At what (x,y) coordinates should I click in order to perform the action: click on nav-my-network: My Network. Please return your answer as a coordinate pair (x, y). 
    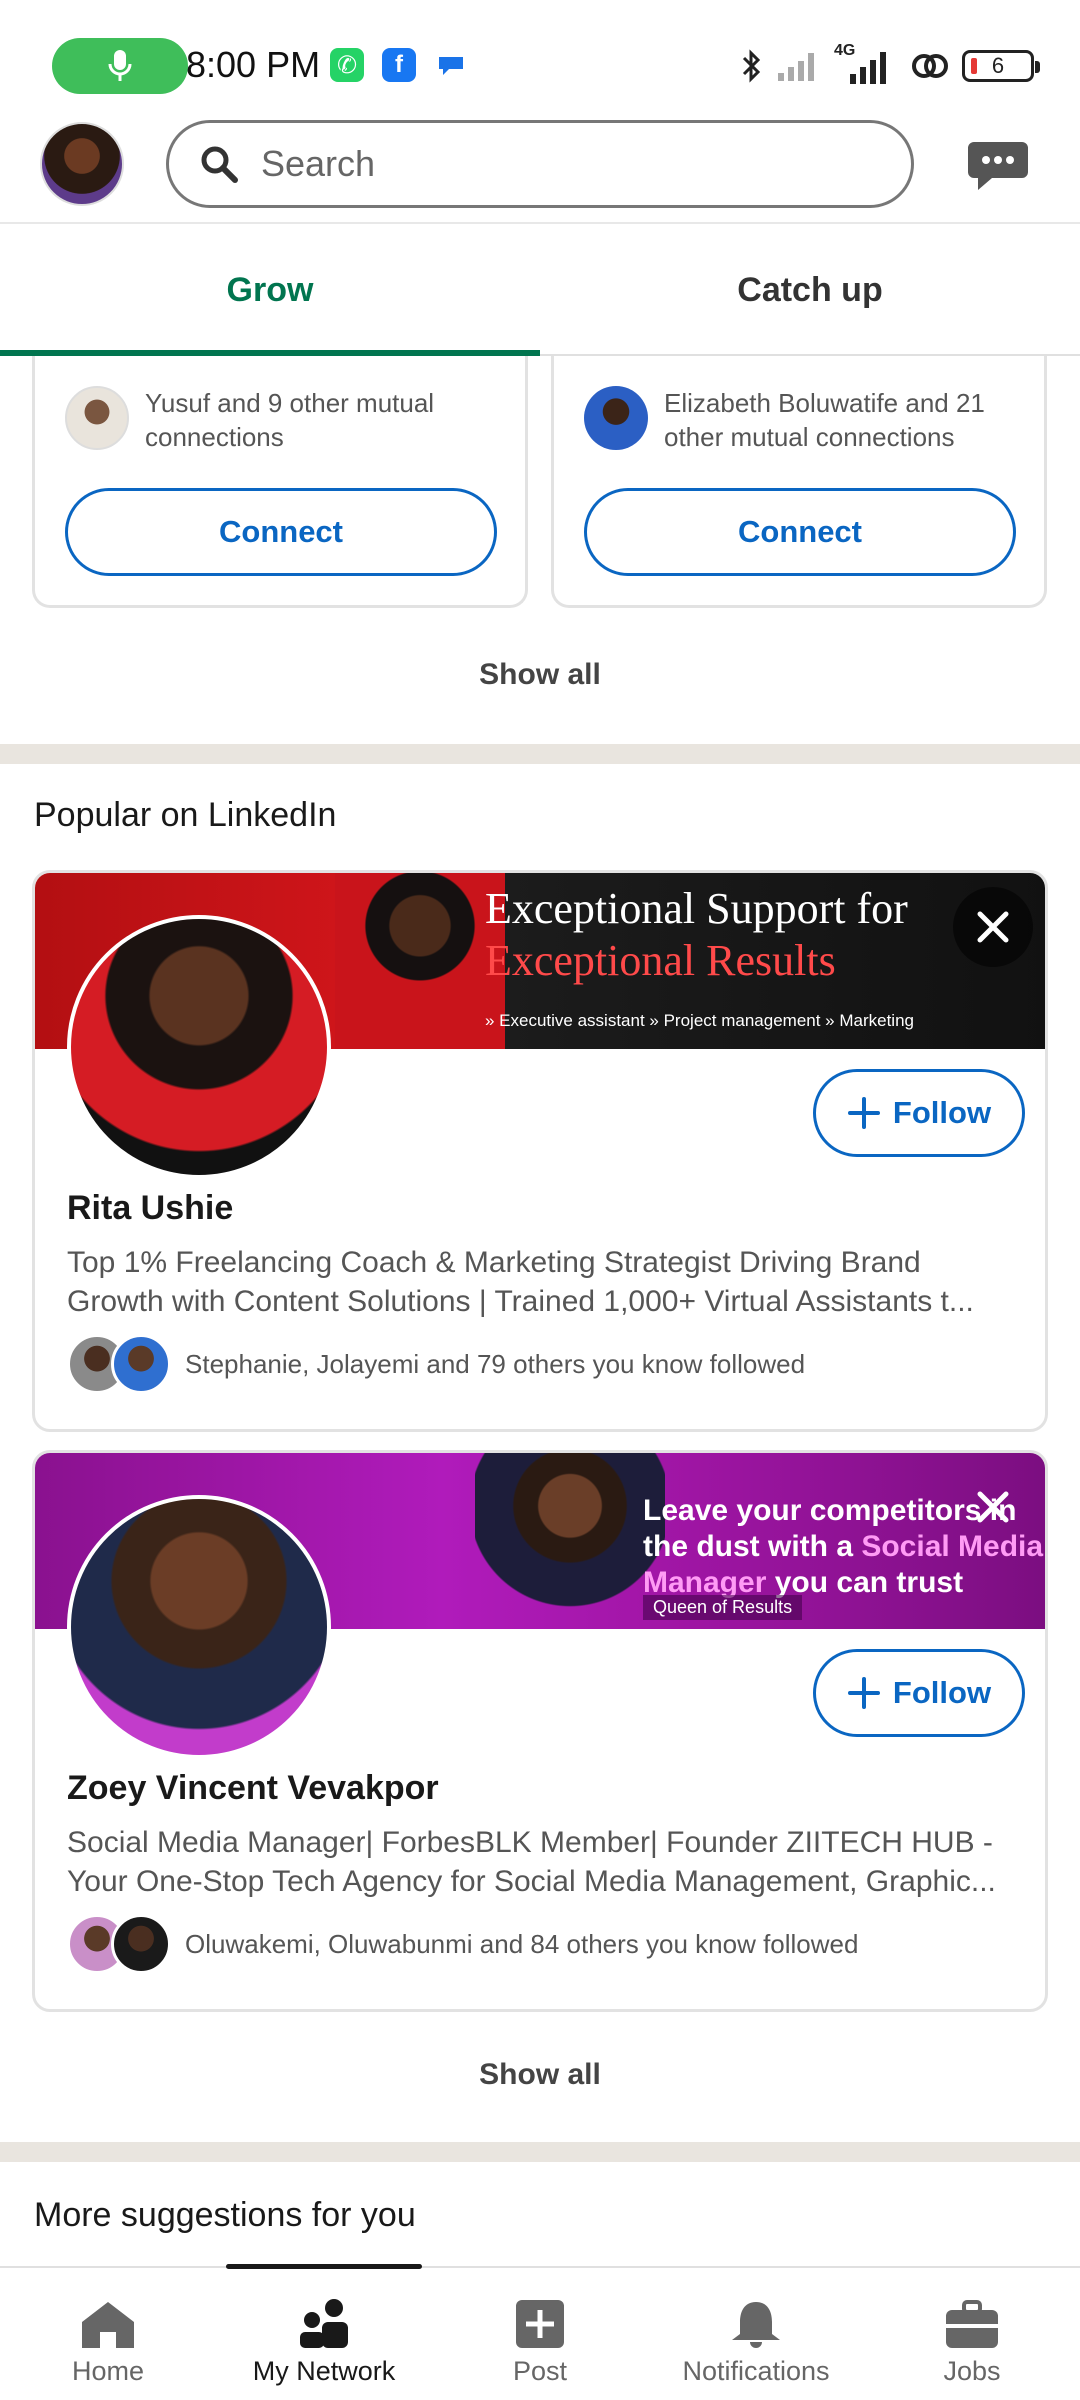
    Looking at the image, I should click on (324, 2332).